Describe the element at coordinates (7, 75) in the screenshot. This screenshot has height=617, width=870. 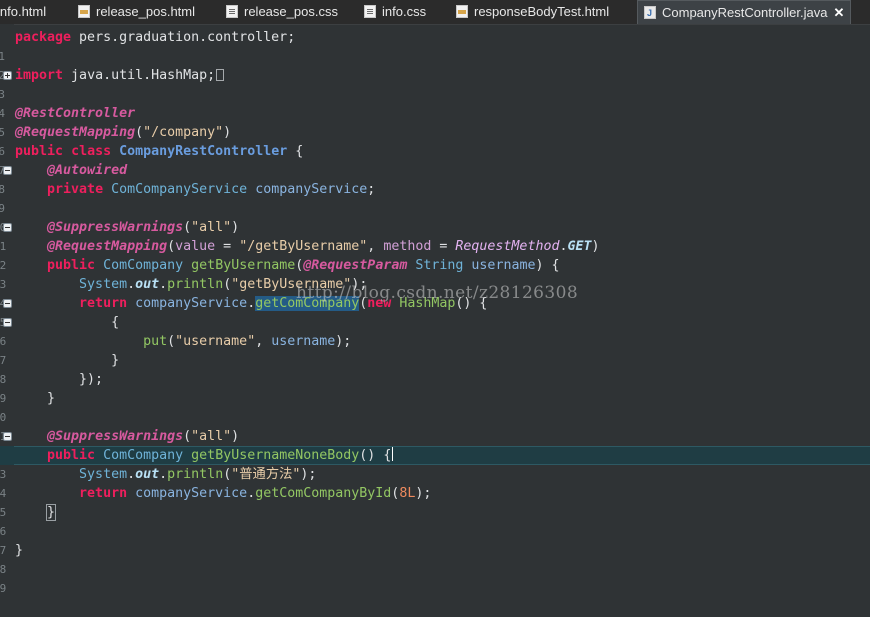
I see `fold-expand-icon` at that location.